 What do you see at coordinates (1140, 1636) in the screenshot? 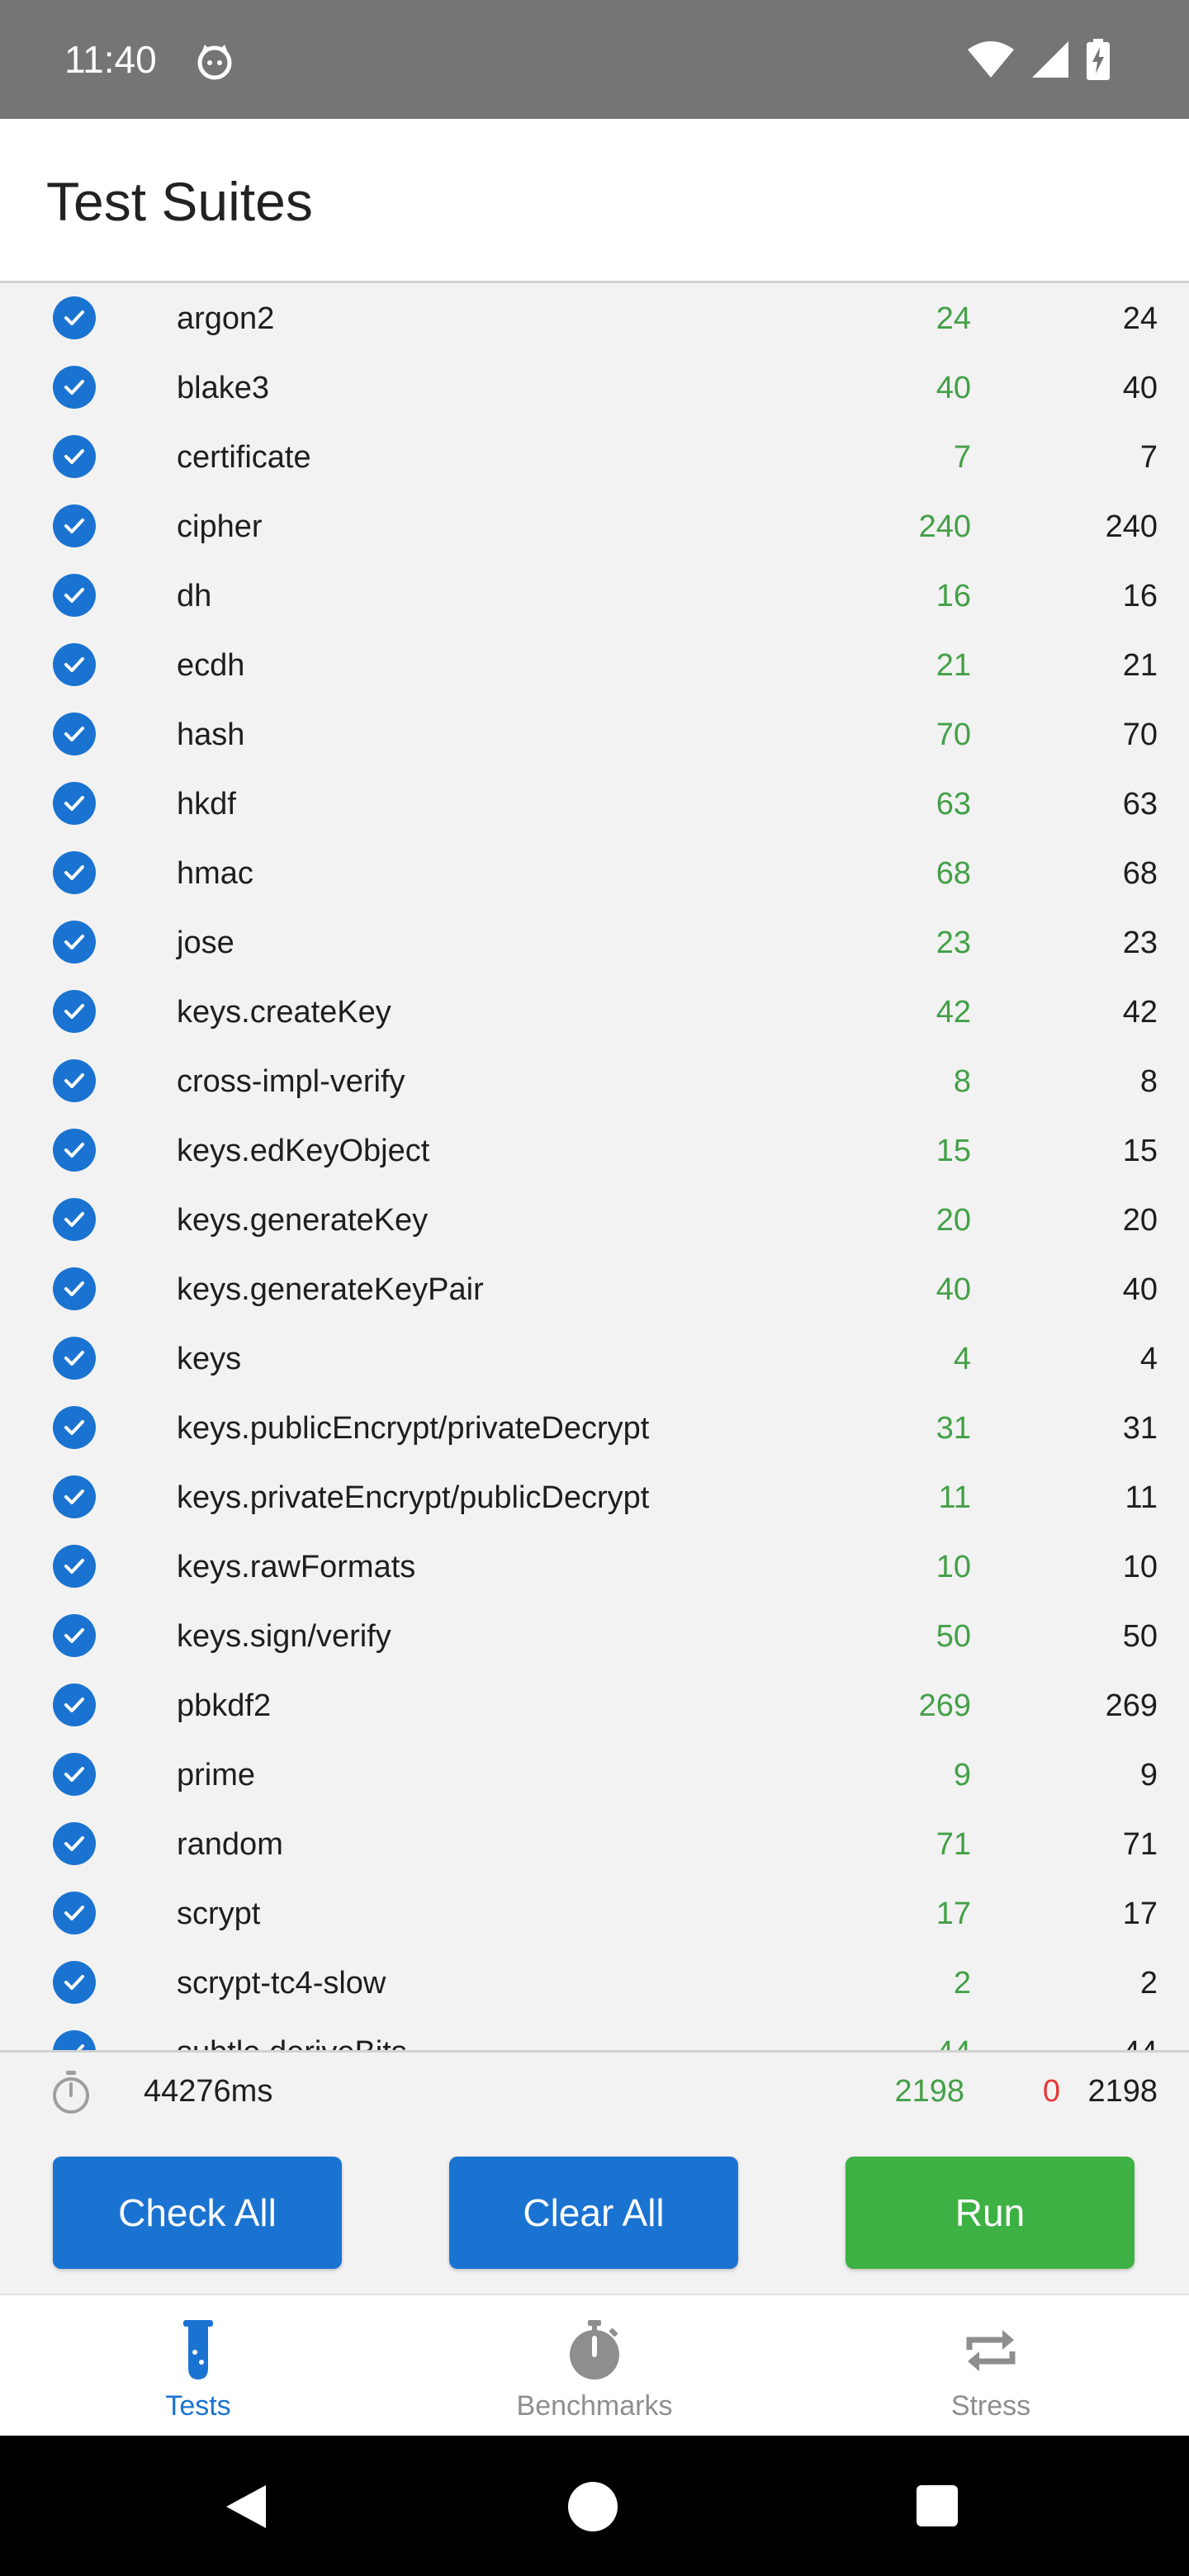
I see `suite-total-count: 50` at bounding box center [1140, 1636].